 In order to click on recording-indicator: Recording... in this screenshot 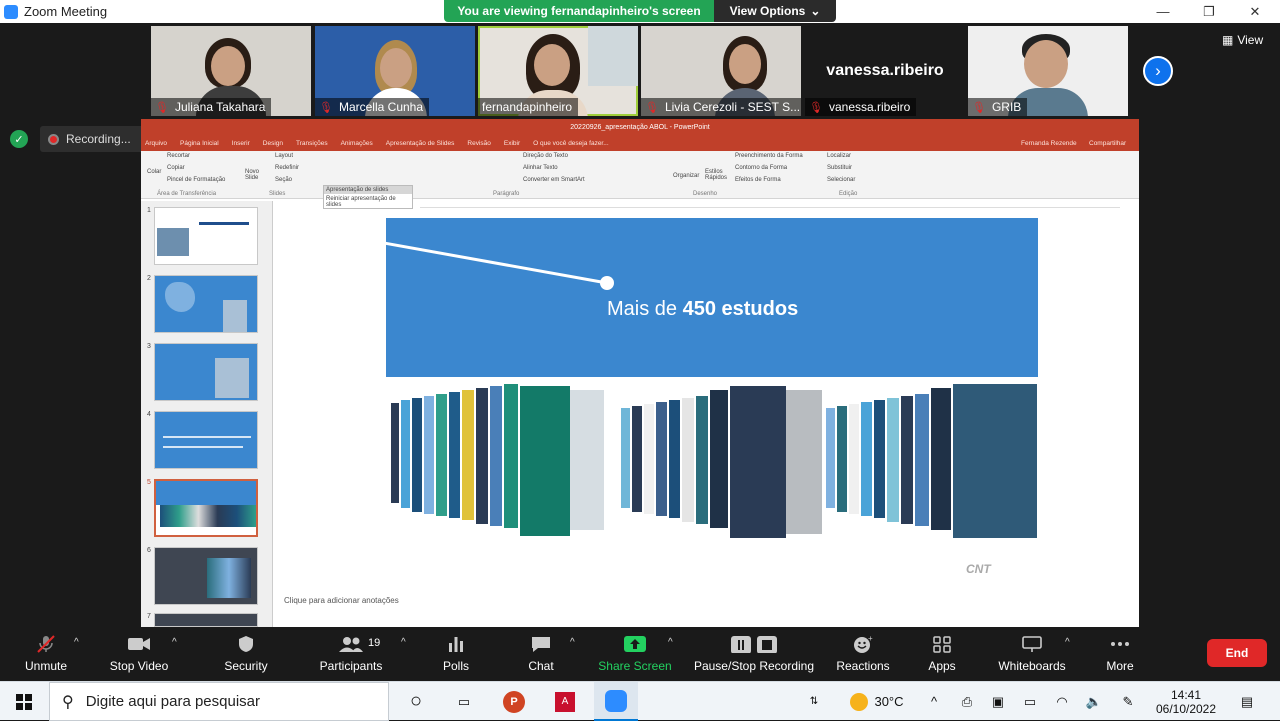, I will do `click(92, 139)`.